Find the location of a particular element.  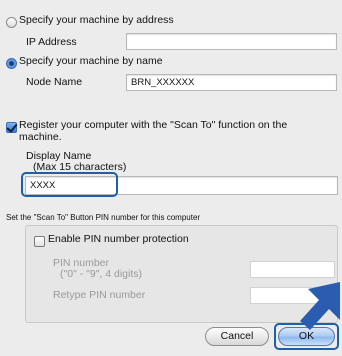

register-scan-to-label-line2: machine. is located at coordinates (40, 137).